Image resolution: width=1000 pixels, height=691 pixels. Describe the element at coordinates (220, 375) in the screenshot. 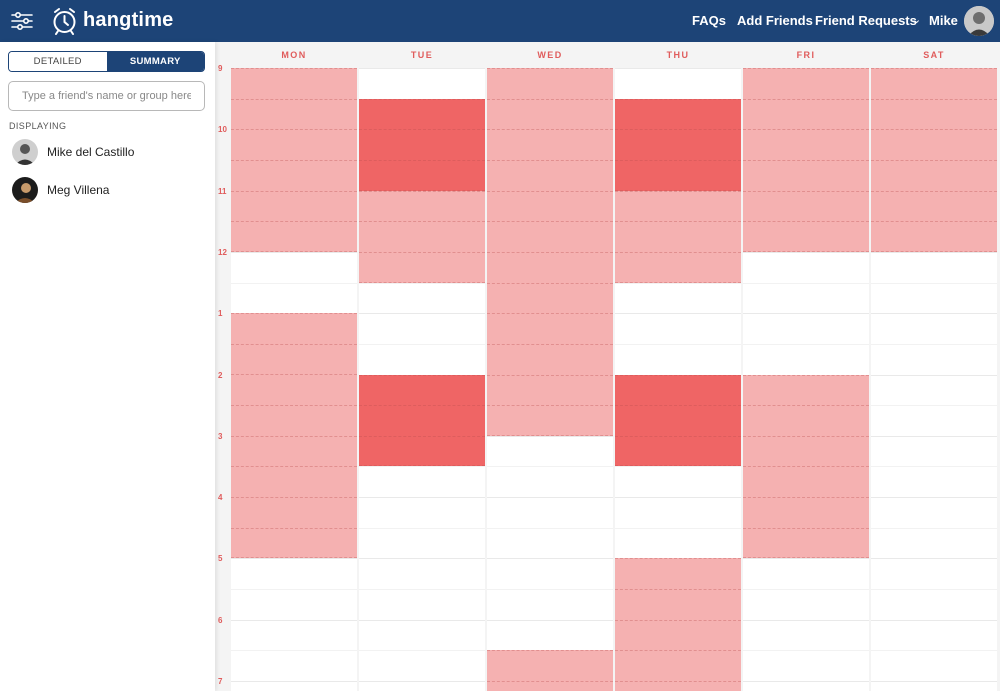

I see `hour-label: 2` at that location.